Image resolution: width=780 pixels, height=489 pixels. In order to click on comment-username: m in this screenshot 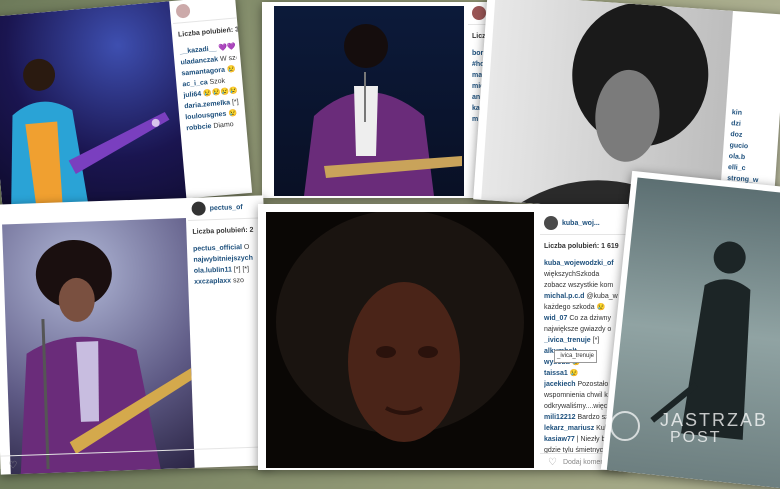, I will do `click(475, 119)`.